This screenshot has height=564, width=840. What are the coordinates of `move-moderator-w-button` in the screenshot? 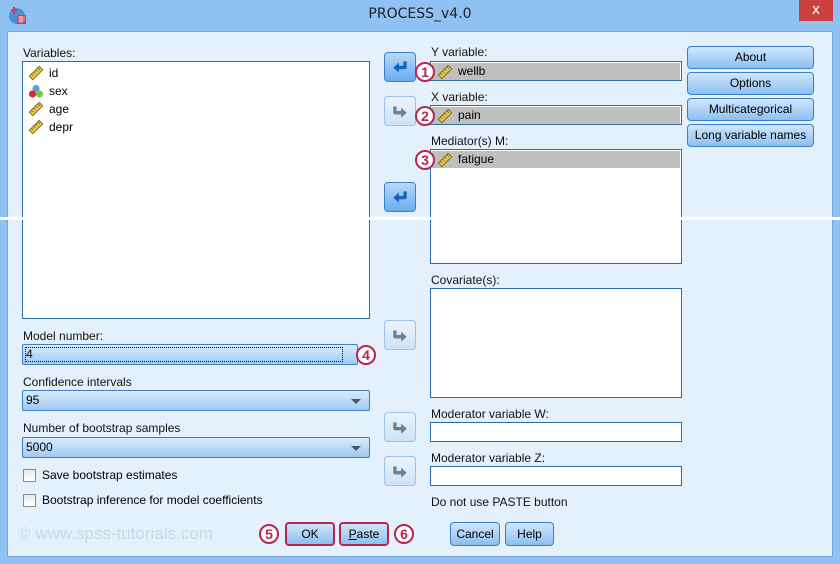 It's located at (400, 427).